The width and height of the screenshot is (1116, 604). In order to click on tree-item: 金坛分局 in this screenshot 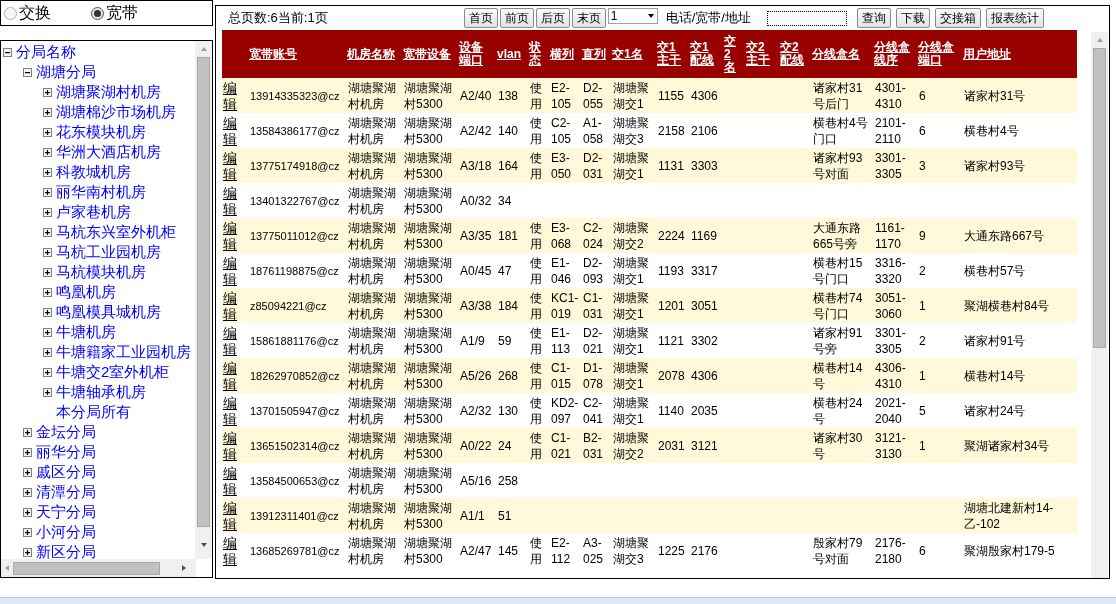, I will do `click(66, 432)`.